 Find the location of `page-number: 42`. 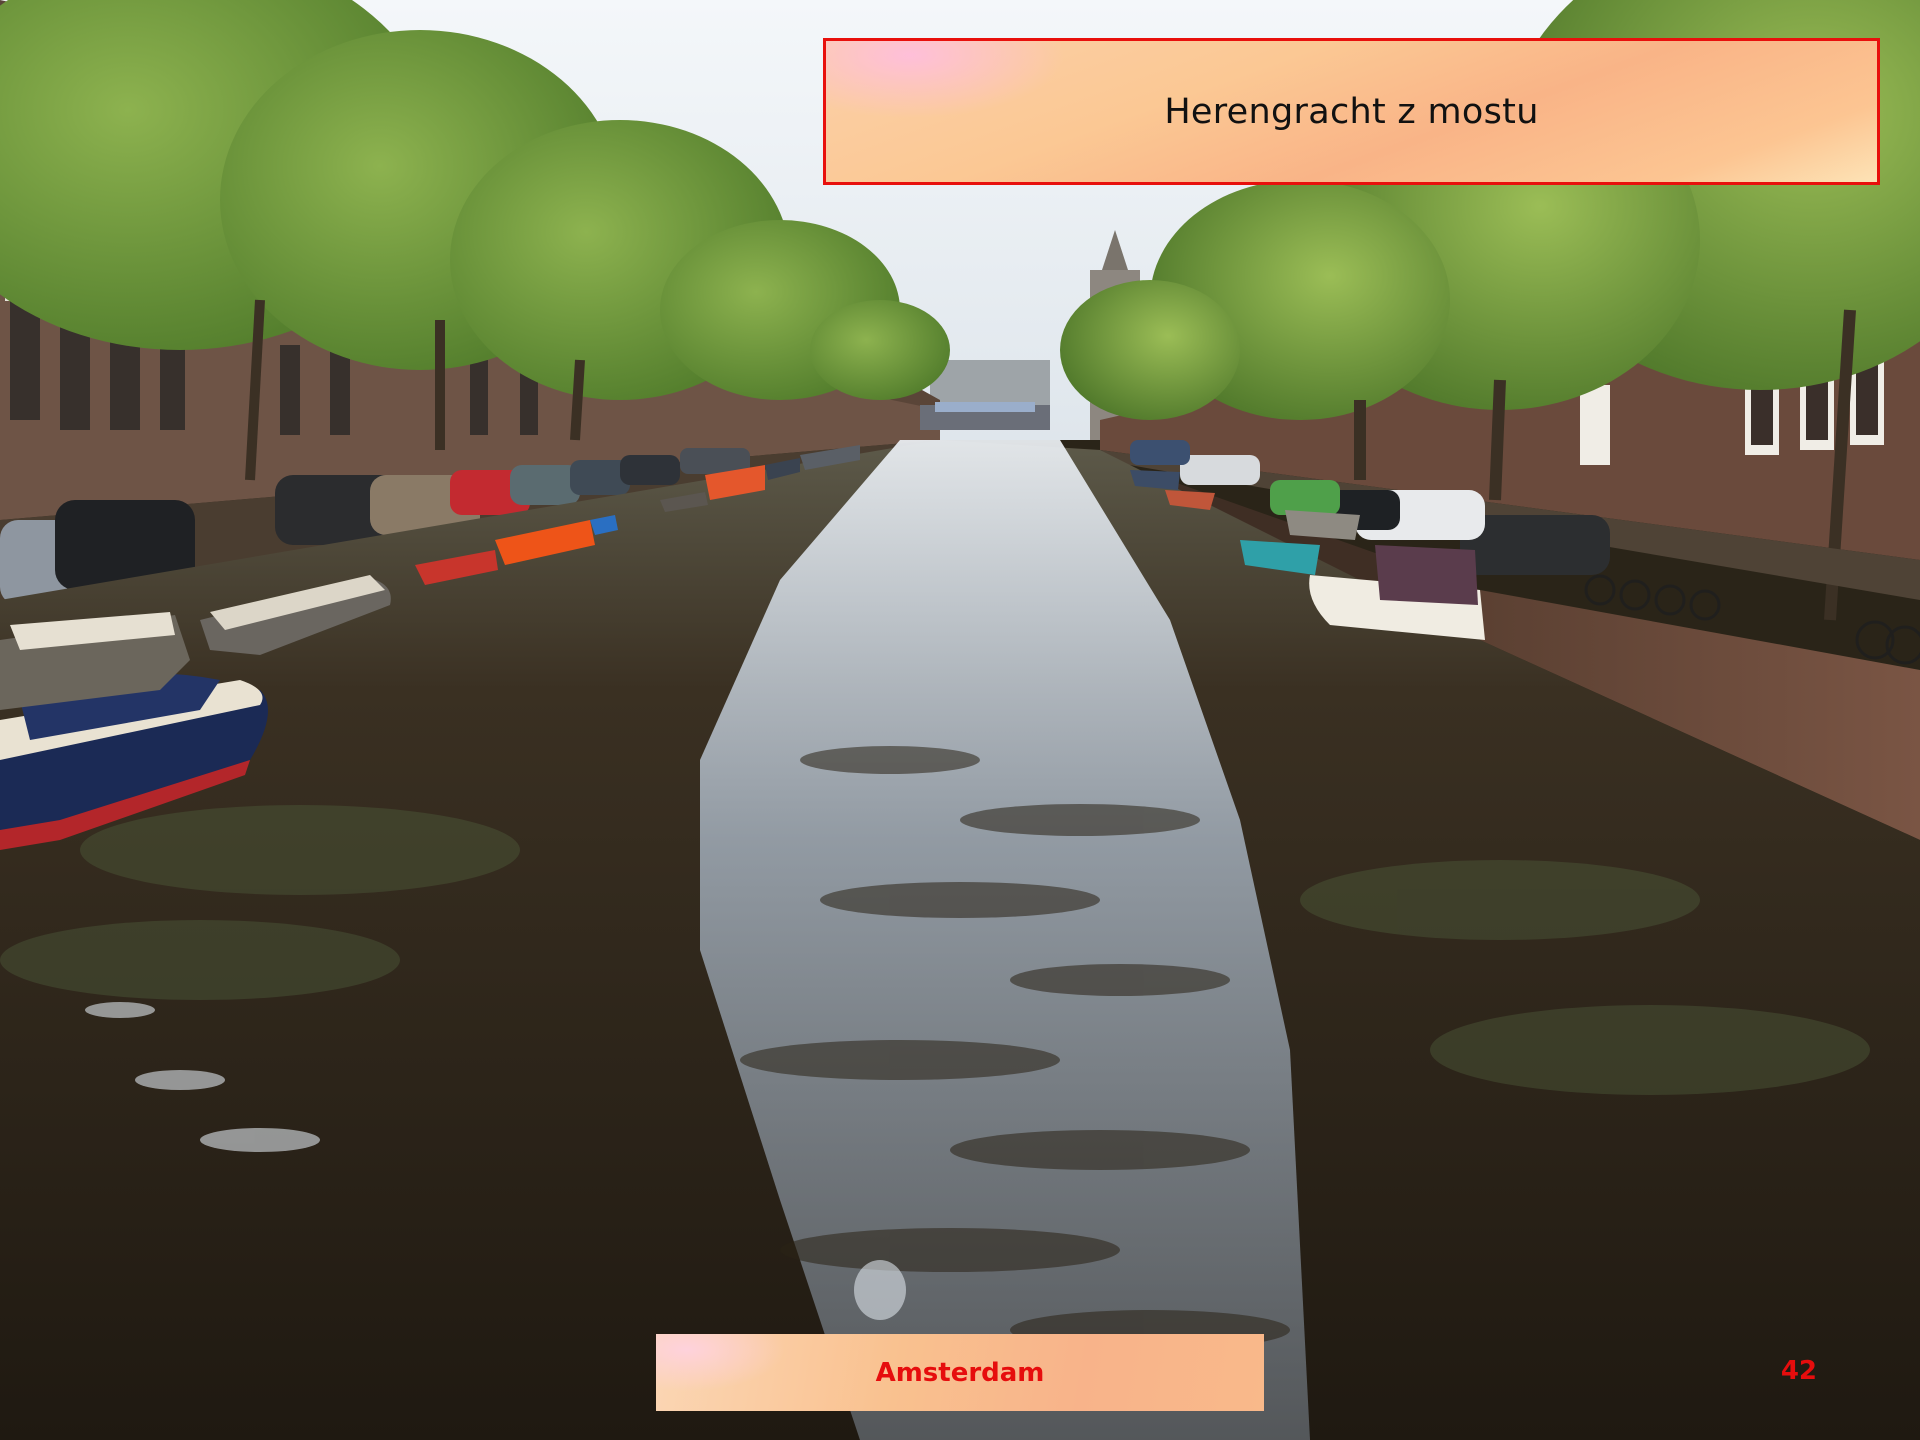

page-number: 42 is located at coordinates (1798, 1371).